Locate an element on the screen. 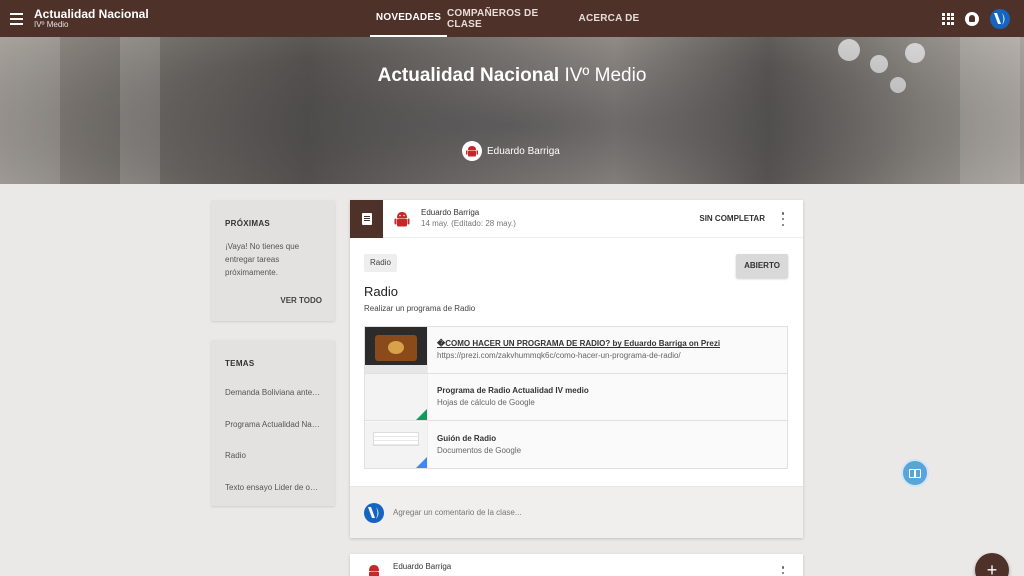 The height and width of the screenshot is (576, 1024). sheets-thumbnail is located at coordinates (396, 397).